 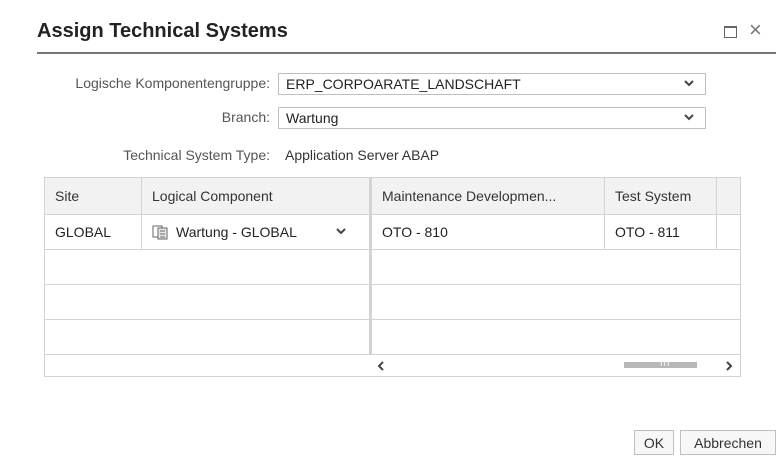 I want to click on system-type-label: Technical System Type:, so click(x=196, y=155).